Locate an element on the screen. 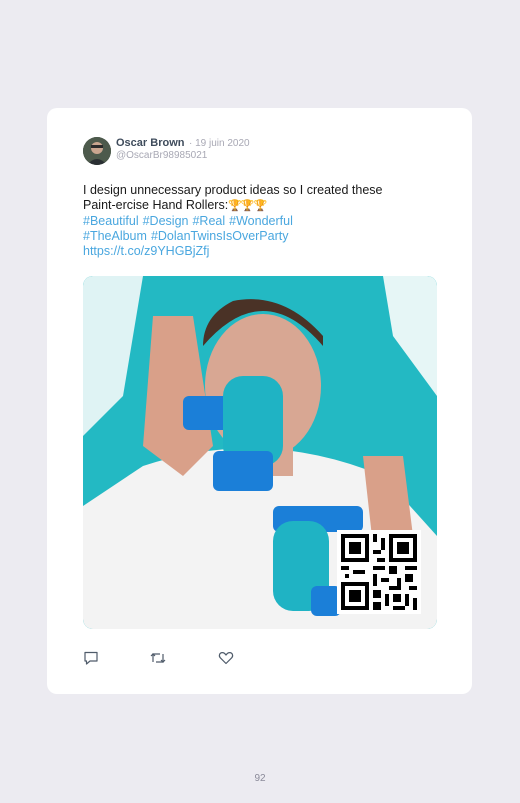 This screenshot has height=803, width=520. hashtag-link: #Beautiful is located at coordinates (111, 221).